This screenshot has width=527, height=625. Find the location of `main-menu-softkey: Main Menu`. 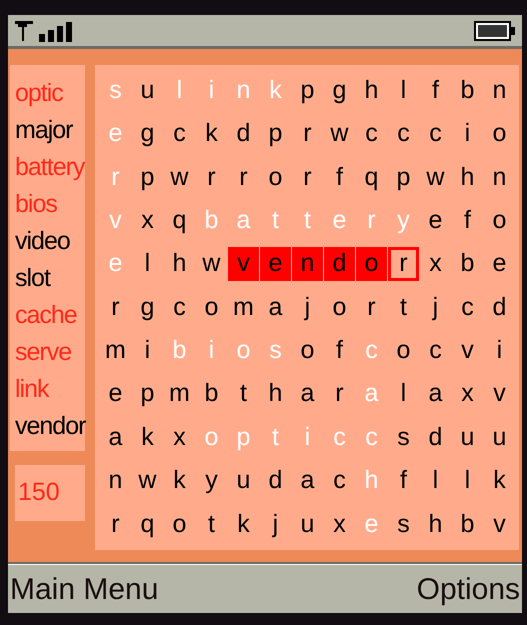

main-menu-softkey: Main Menu is located at coordinates (84, 589).